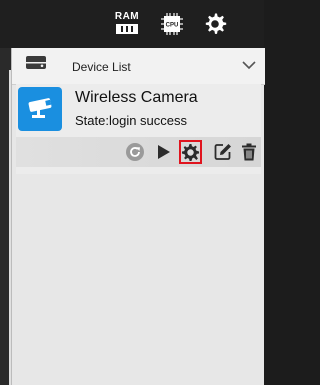 Image resolution: width=320 pixels, height=385 pixels. Describe the element at coordinates (127, 16) in the screenshot. I see `ram-label: RAM` at that location.